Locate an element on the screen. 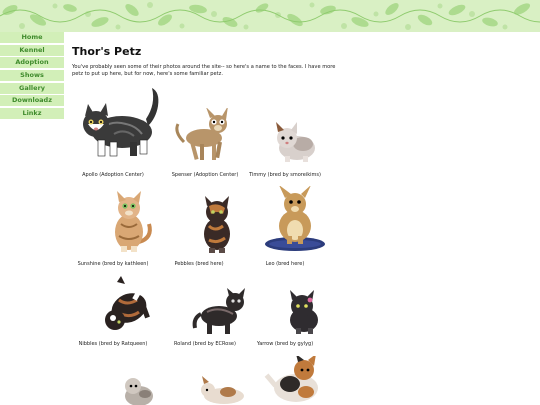 The image size is (540, 405). pet-image-yarrow is located at coordinates (303, 313).